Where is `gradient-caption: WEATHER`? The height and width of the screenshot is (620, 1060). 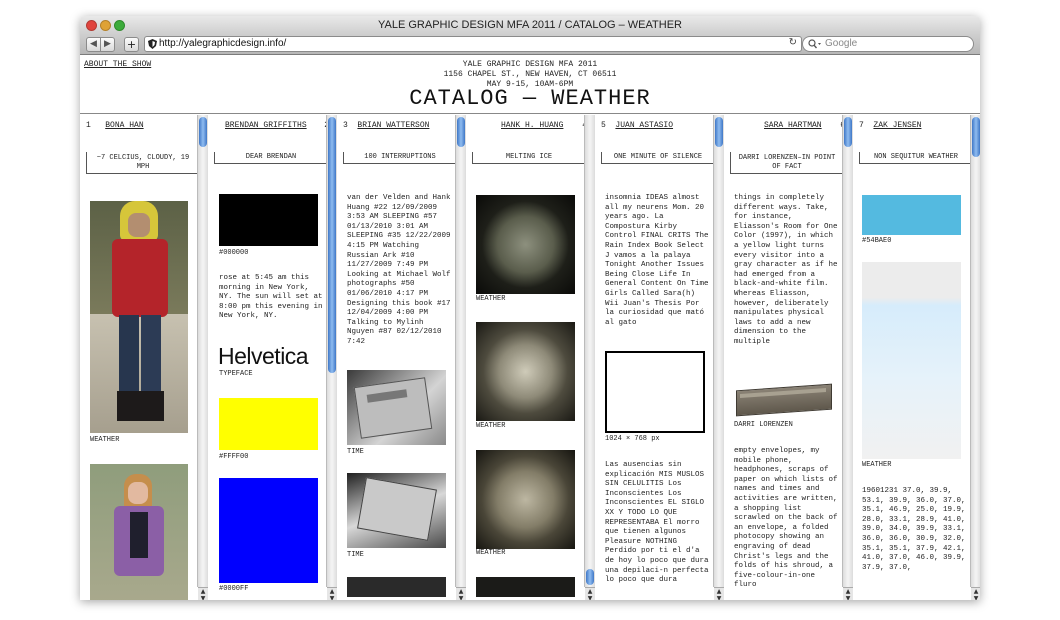
gradient-caption: WEATHER is located at coordinates (877, 465).